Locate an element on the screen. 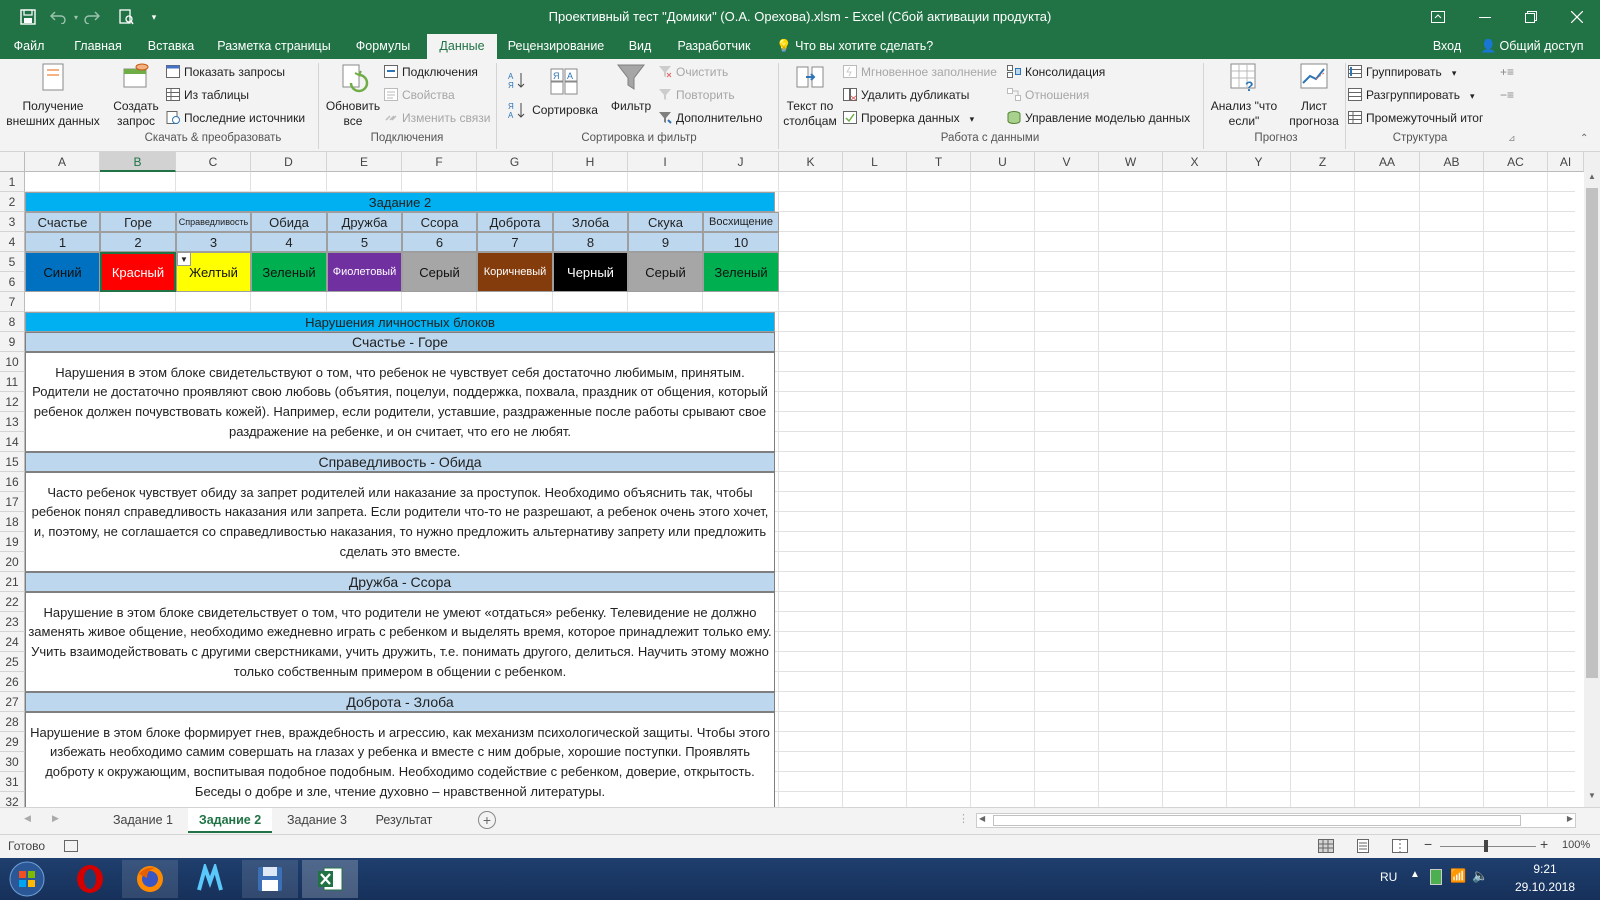 The width and height of the screenshot is (1600, 900). column-header-a: A is located at coordinates (62, 162).